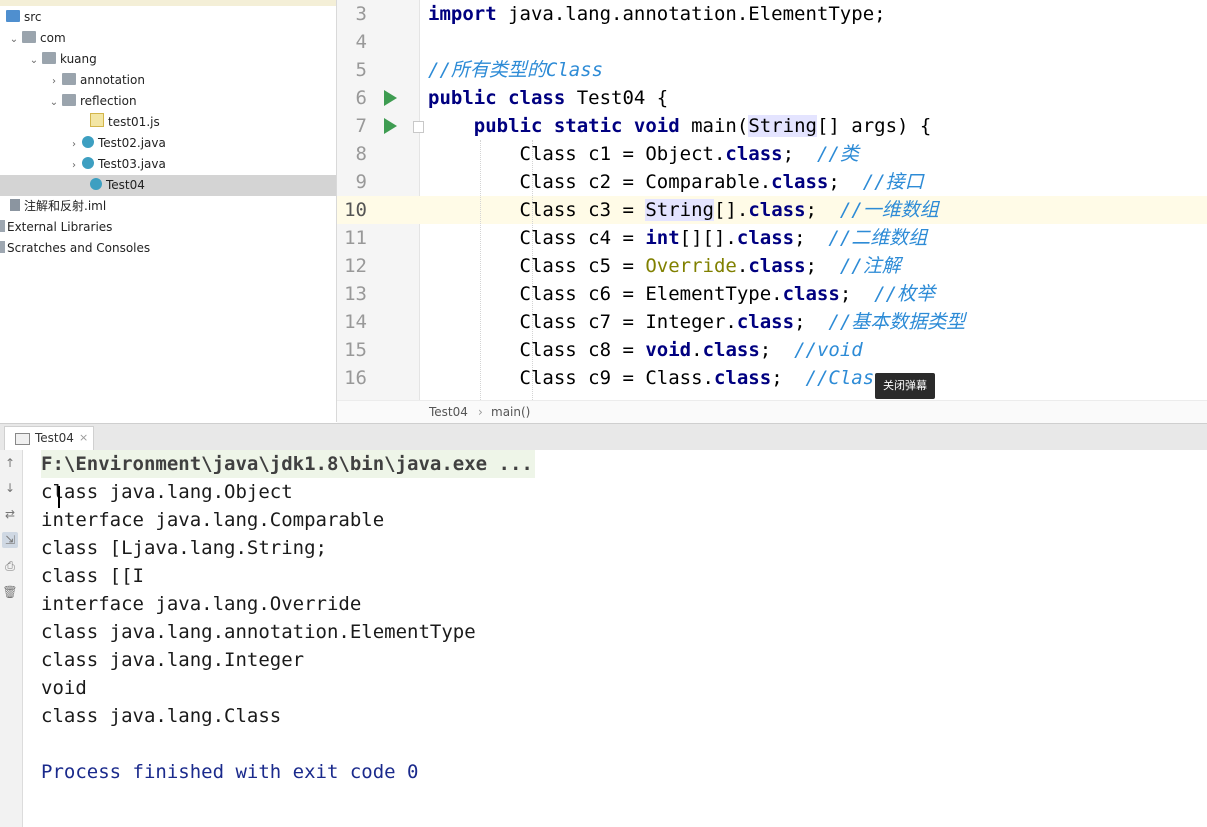 This screenshot has width=1207, height=827. Describe the element at coordinates (132, 143) in the screenshot. I see `tree-item-label: Test02.java` at that location.